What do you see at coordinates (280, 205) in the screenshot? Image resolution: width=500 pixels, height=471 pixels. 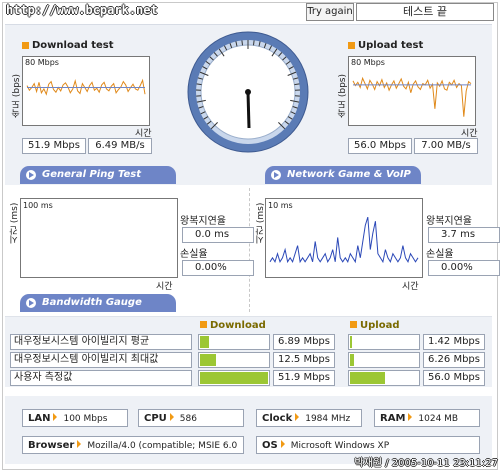 I see `game-scale: 10 ms` at bounding box center [280, 205].